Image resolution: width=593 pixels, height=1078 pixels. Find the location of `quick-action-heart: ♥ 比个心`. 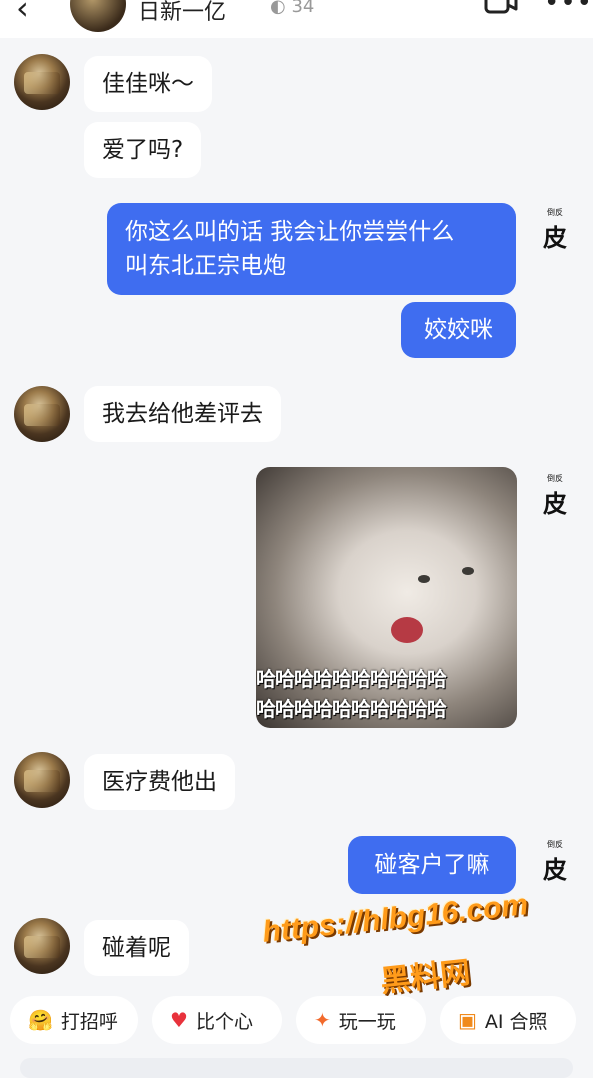

quick-action-heart: ♥ 比个心 is located at coordinates (217, 1020).